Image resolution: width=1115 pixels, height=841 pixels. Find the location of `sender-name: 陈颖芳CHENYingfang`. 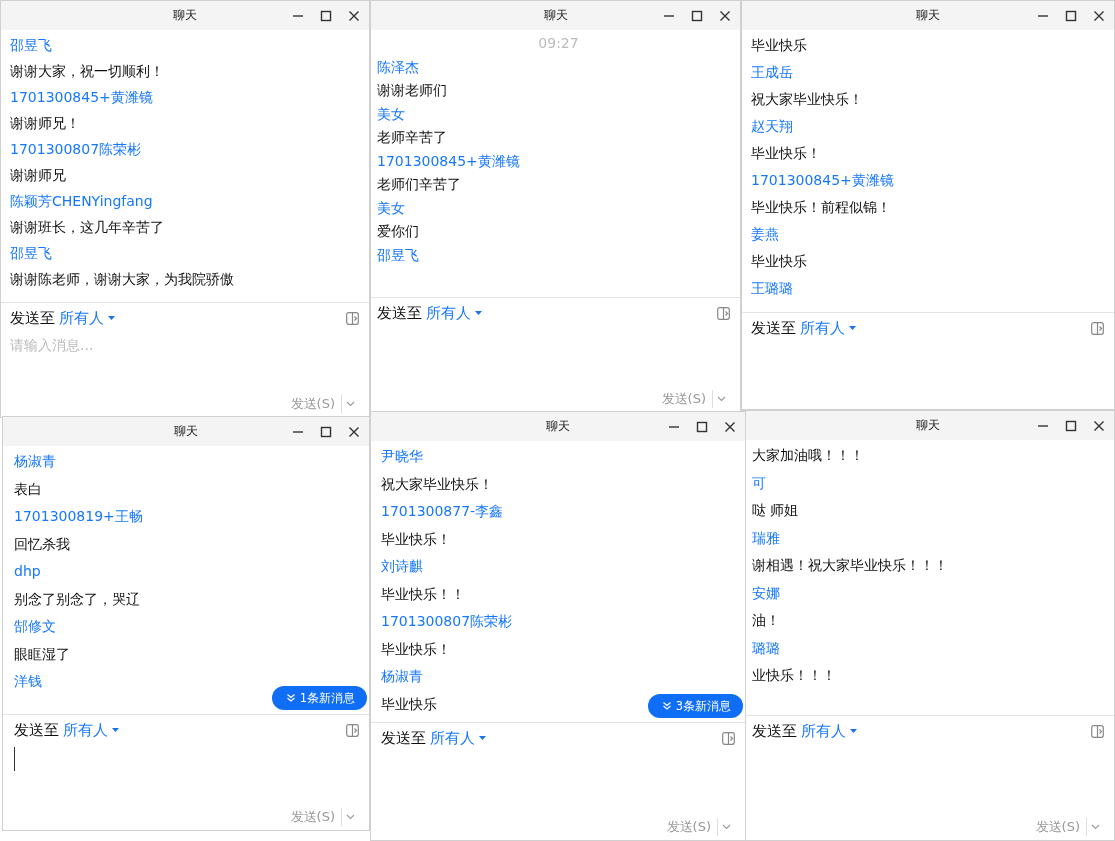

sender-name: 陈颖芳CHENYingfang is located at coordinates (81, 201).